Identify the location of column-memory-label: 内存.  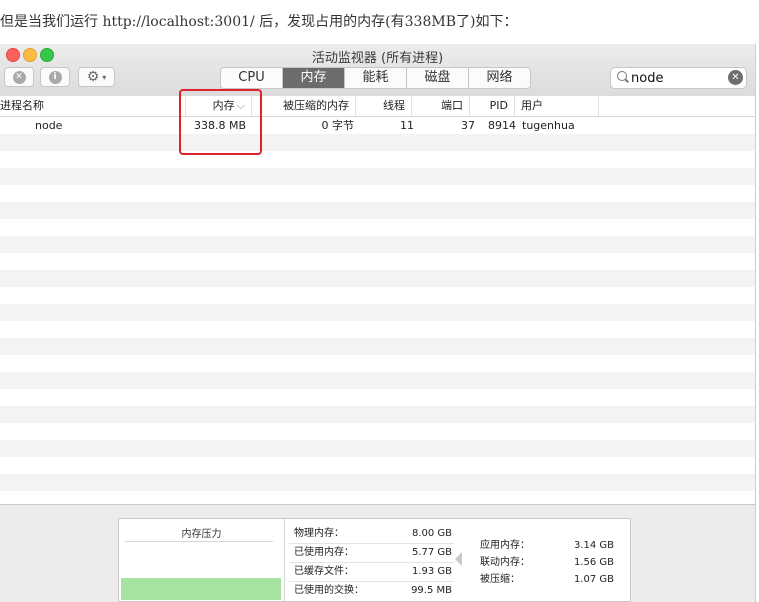
(223, 105).